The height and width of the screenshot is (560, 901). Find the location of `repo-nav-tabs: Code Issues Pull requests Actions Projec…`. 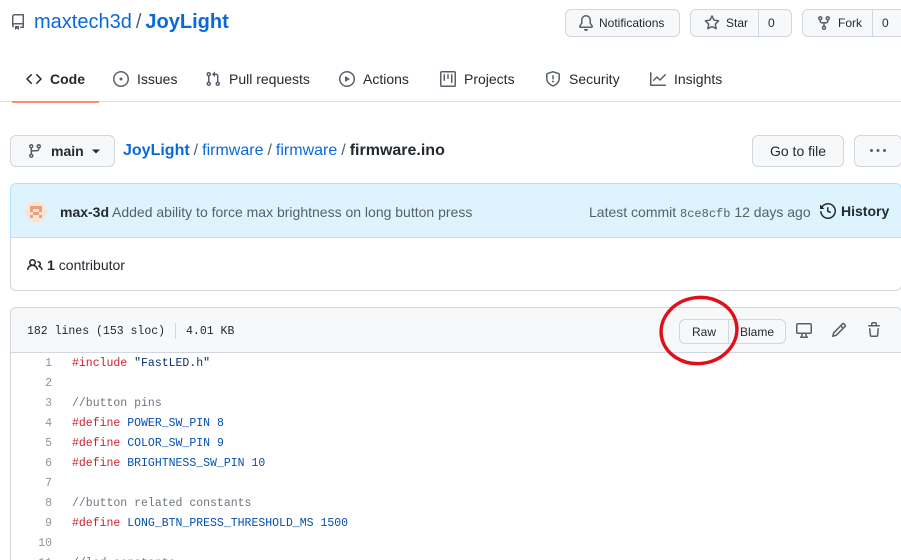

repo-nav-tabs: Code Issues Pull requests Actions Projec… is located at coordinates (450, 79).